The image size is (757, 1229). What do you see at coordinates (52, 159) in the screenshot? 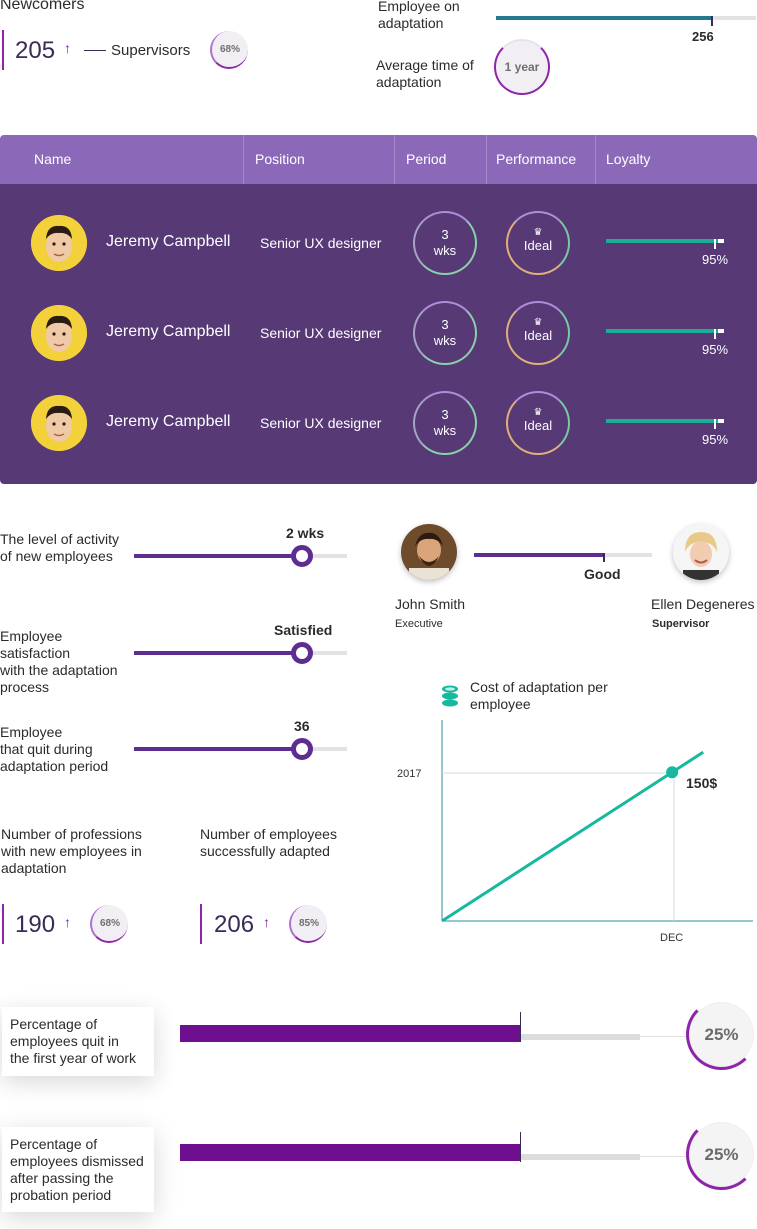
I see `th-name: Name` at bounding box center [52, 159].